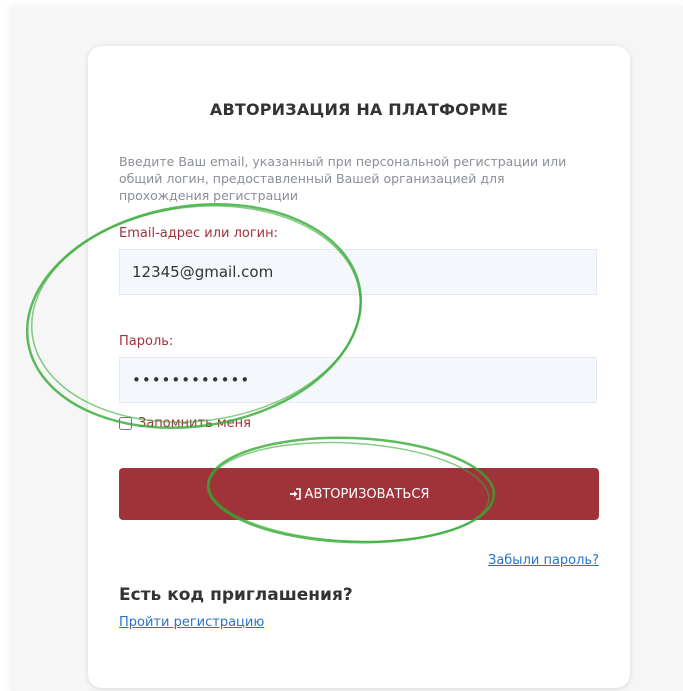 The height and width of the screenshot is (691, 683). I want to click on invite-heading: Есть код приглашения?, so click(236, 595).